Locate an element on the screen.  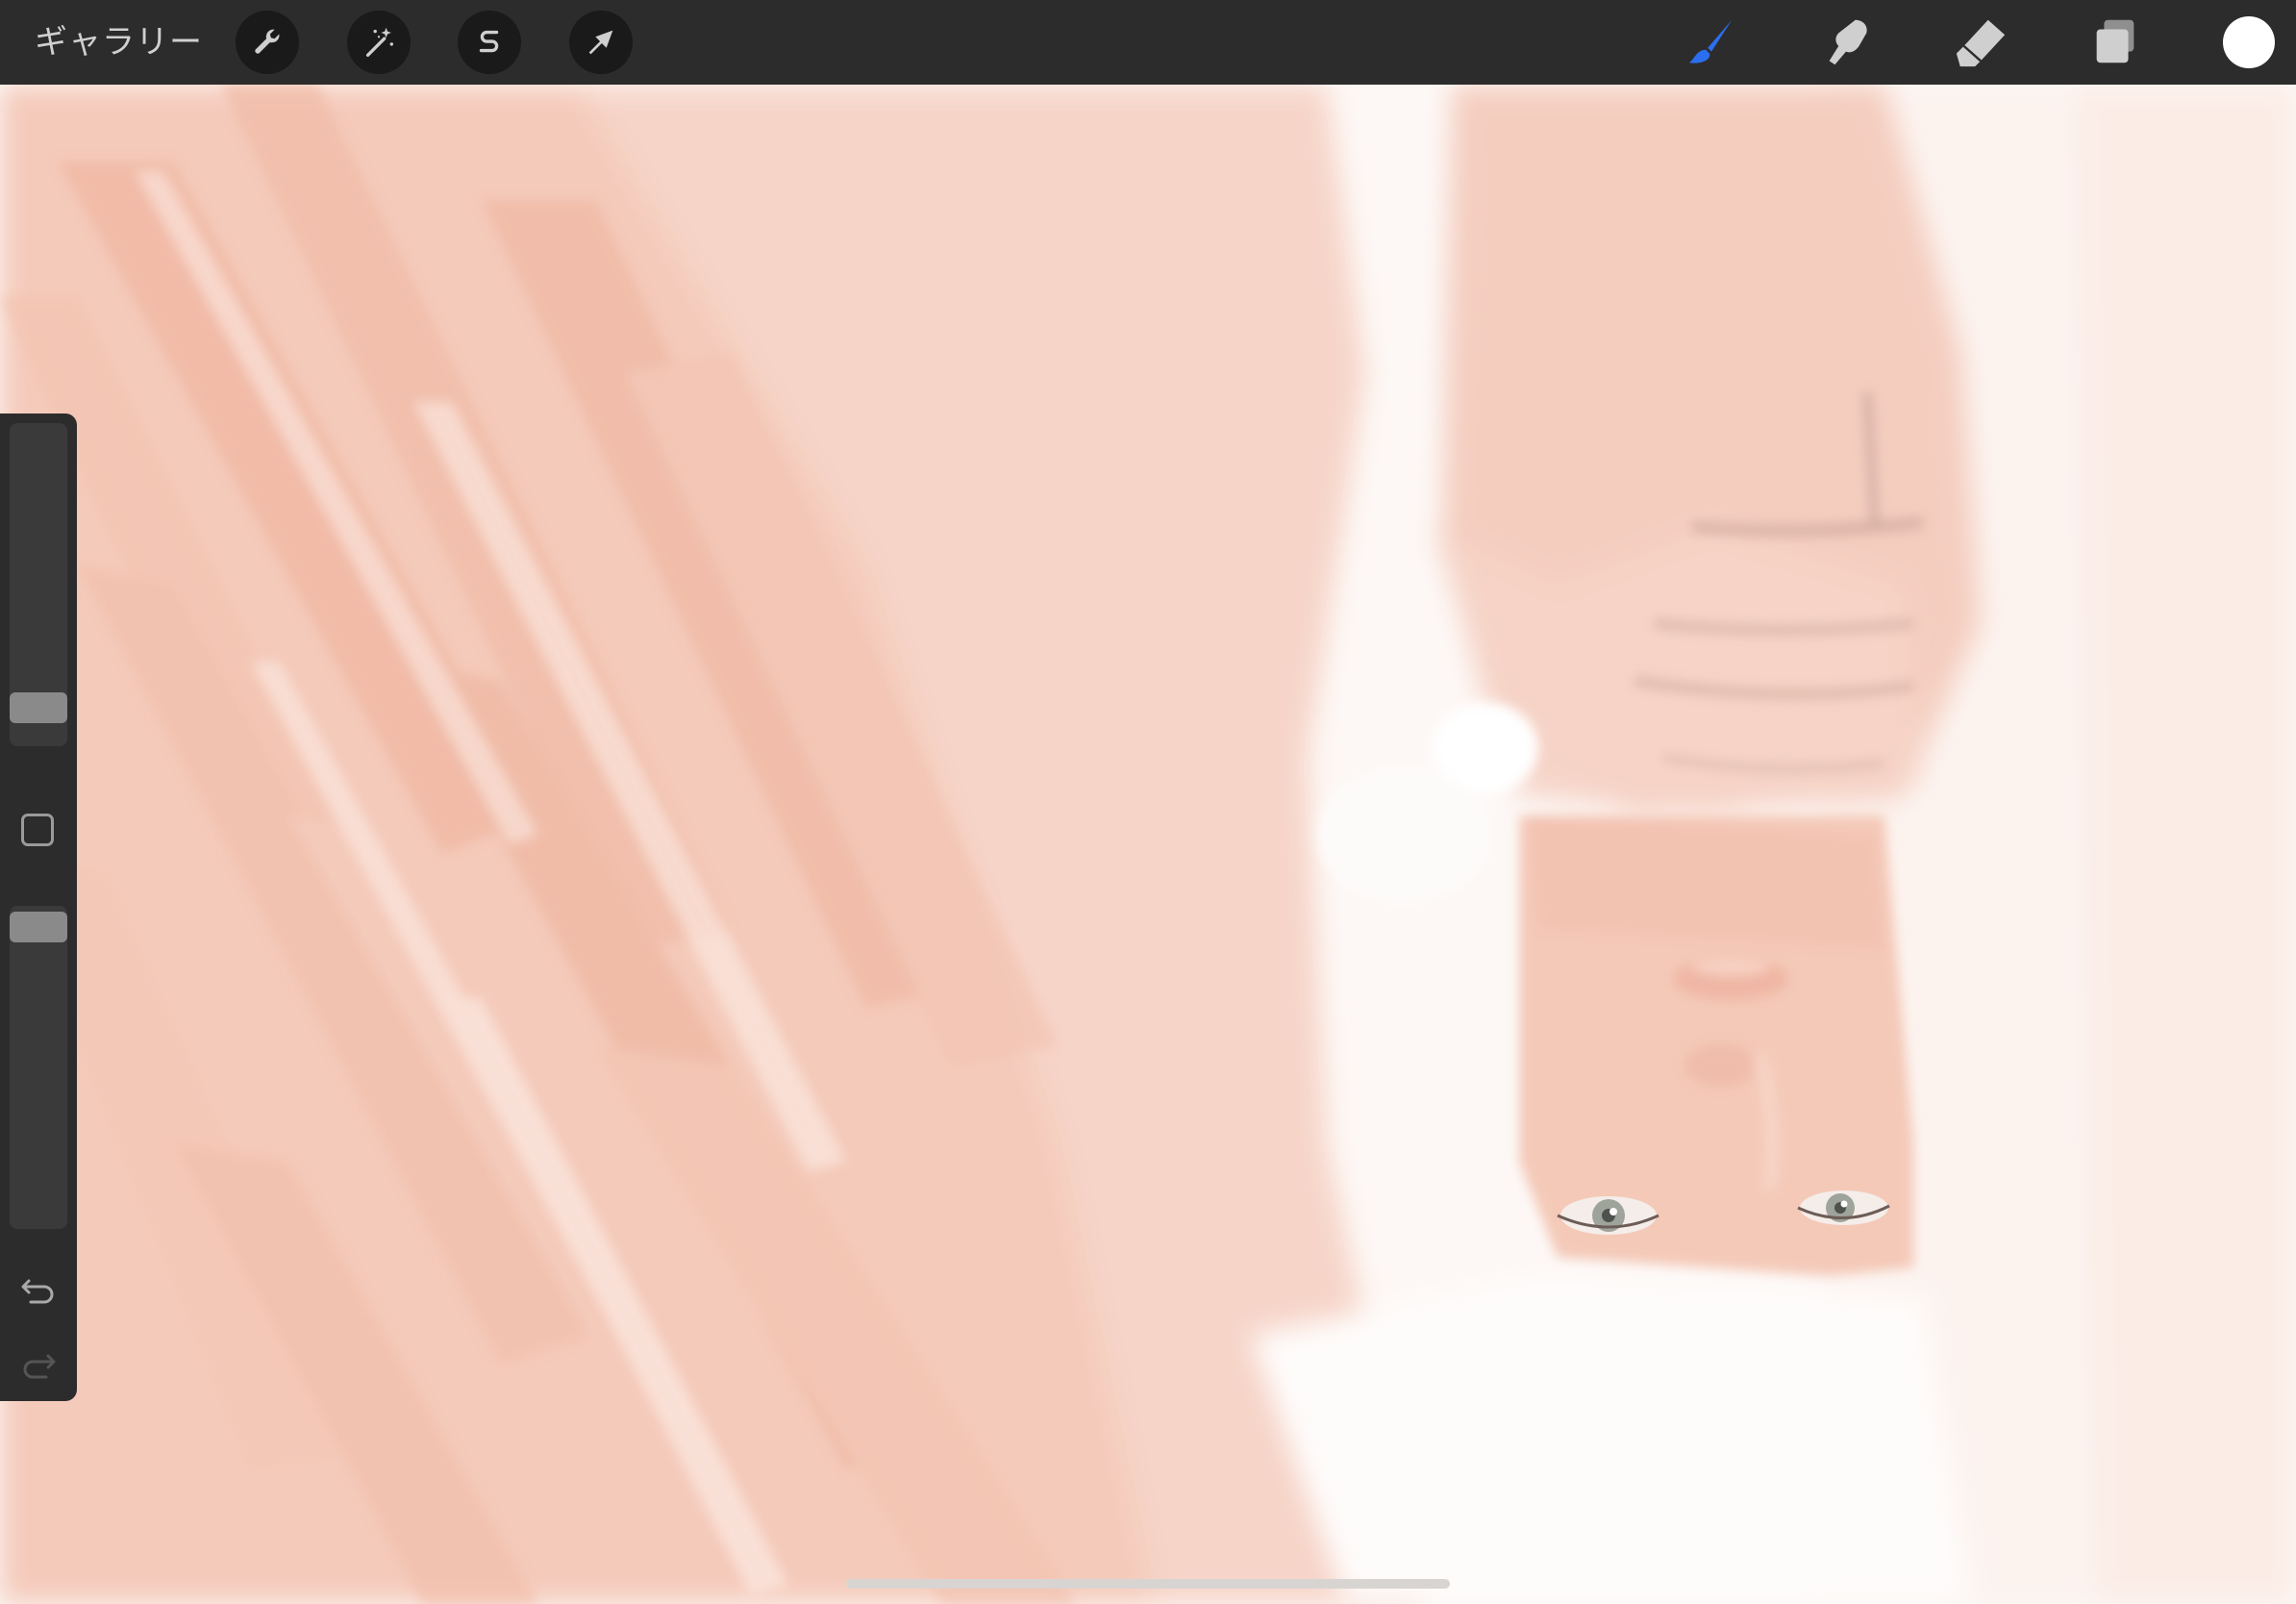
redo-icon is located at coordinates (39, 1366).